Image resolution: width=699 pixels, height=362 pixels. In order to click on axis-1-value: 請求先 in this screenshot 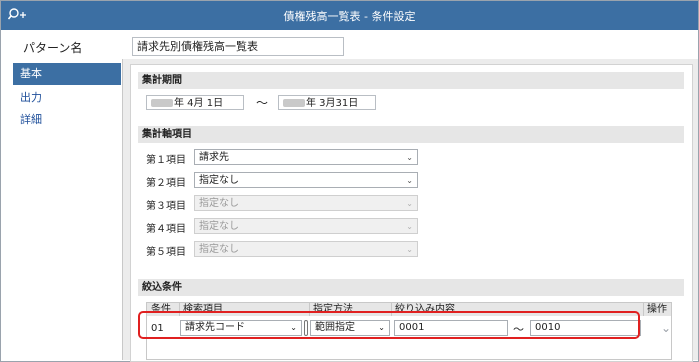, I will do `click(214, 157)`.